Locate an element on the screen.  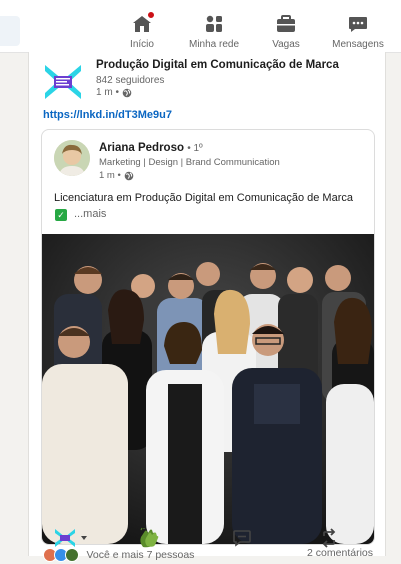
nav-home: Início is located at coordinates (142, 30).